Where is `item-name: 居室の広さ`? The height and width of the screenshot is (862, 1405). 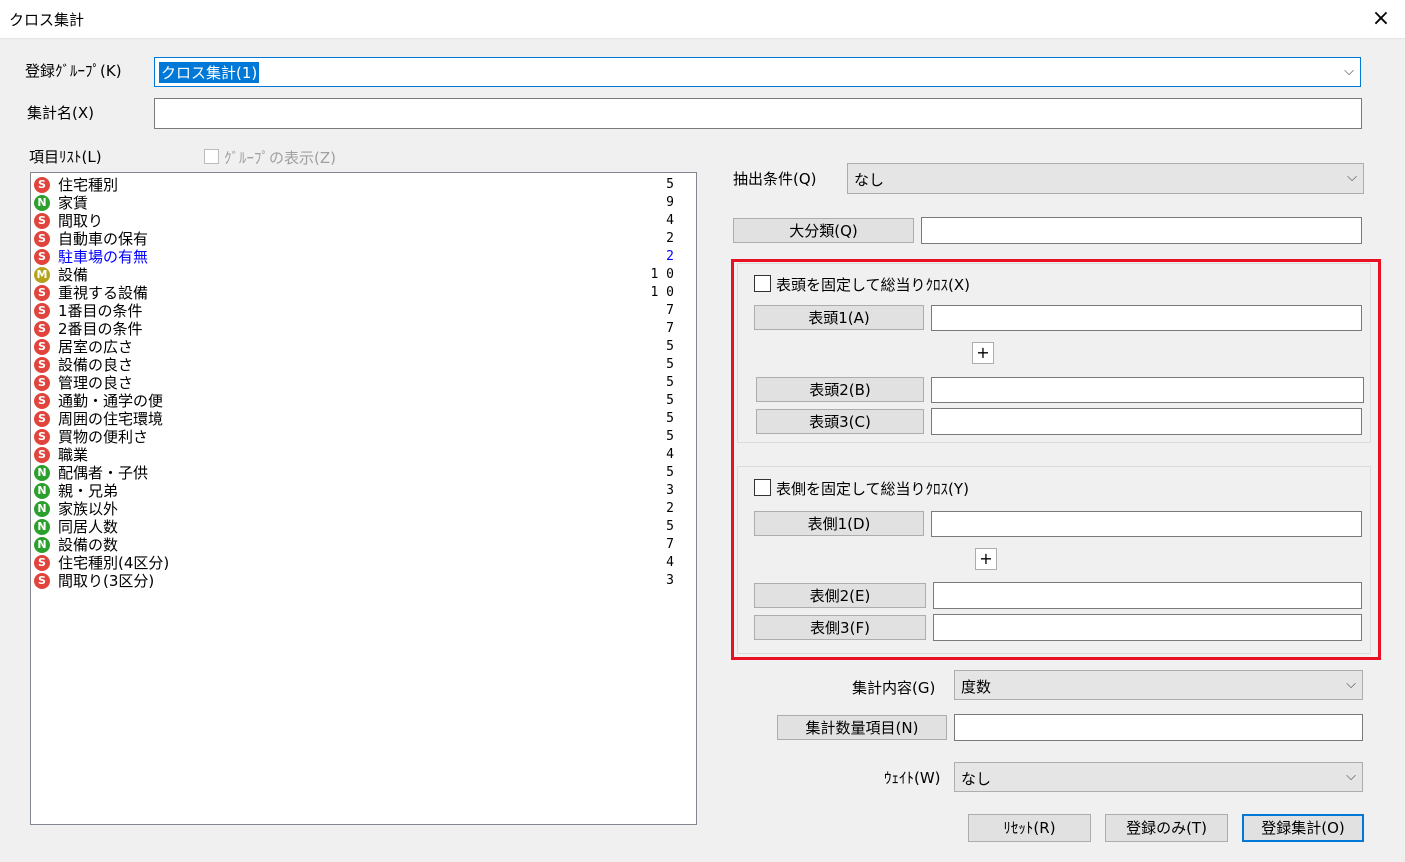 item-name: 居室の広さ is located at coordinates (96, 347).